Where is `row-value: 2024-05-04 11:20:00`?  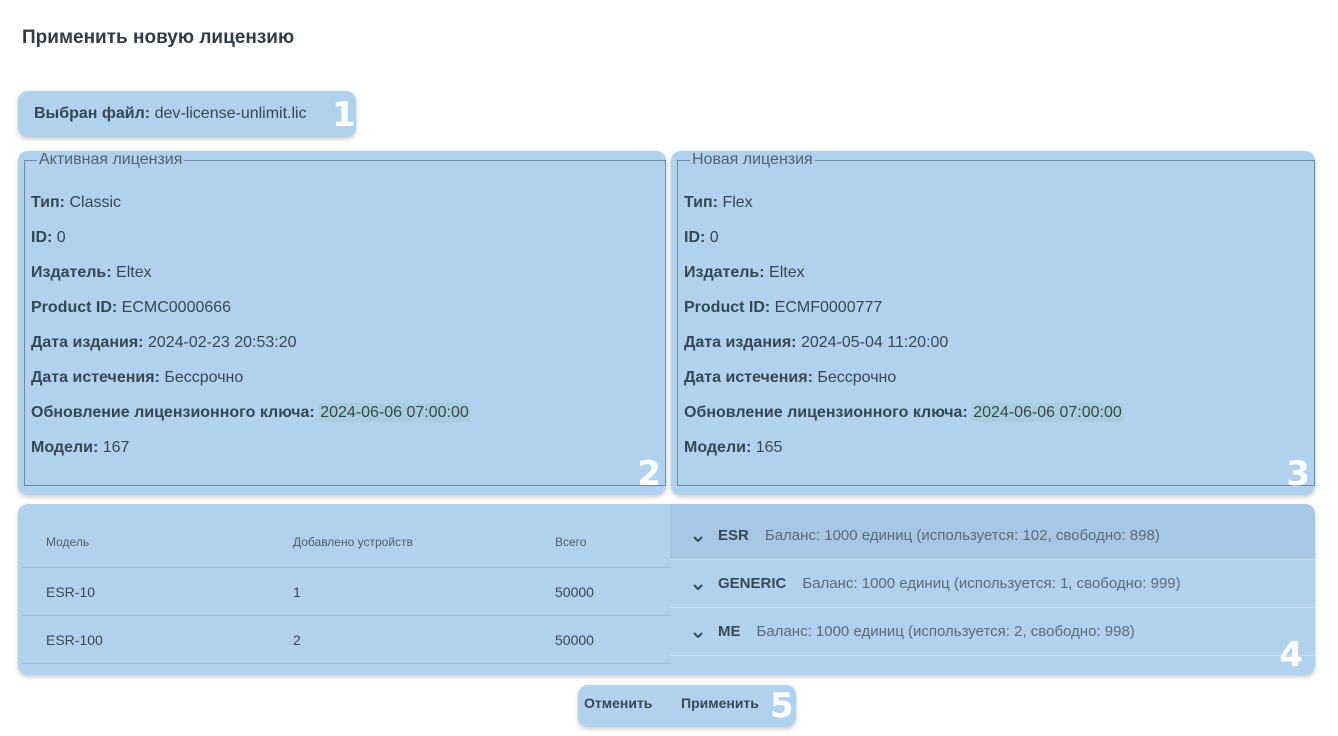 row-value: 2024-05-04 11:20:00 is located at coordinates (874, 342).